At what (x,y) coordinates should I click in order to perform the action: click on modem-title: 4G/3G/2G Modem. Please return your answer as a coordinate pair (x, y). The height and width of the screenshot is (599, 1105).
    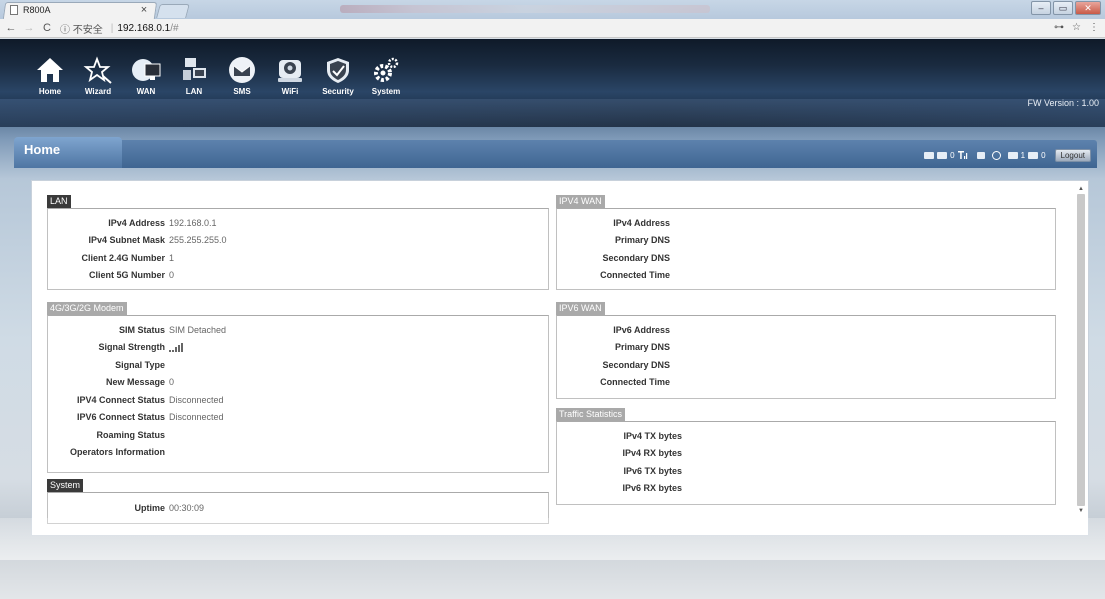
    Looking at the image, I should click on (87, 308).